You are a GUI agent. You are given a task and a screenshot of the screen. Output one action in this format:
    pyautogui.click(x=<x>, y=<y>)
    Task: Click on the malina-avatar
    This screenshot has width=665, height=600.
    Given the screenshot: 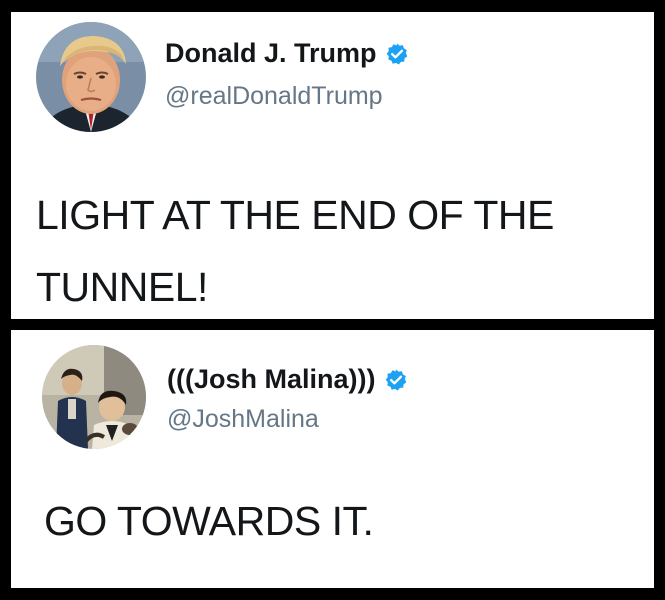 What is the action you would take?
    pyautogui.click(x=94, y=397)
    